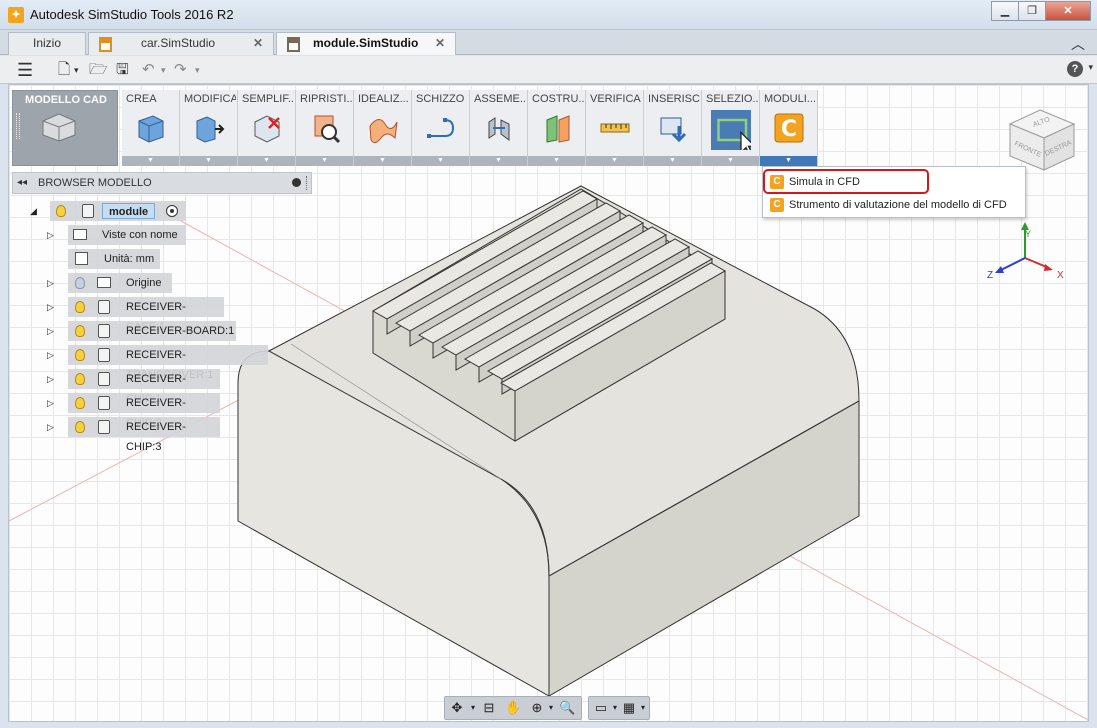 The image size is (1097, 728). Describe the element at coordinates (325, 128) in the screenshot. I see `ribbon-panel-ripristina: RIPRISTI... ▼` at that location.